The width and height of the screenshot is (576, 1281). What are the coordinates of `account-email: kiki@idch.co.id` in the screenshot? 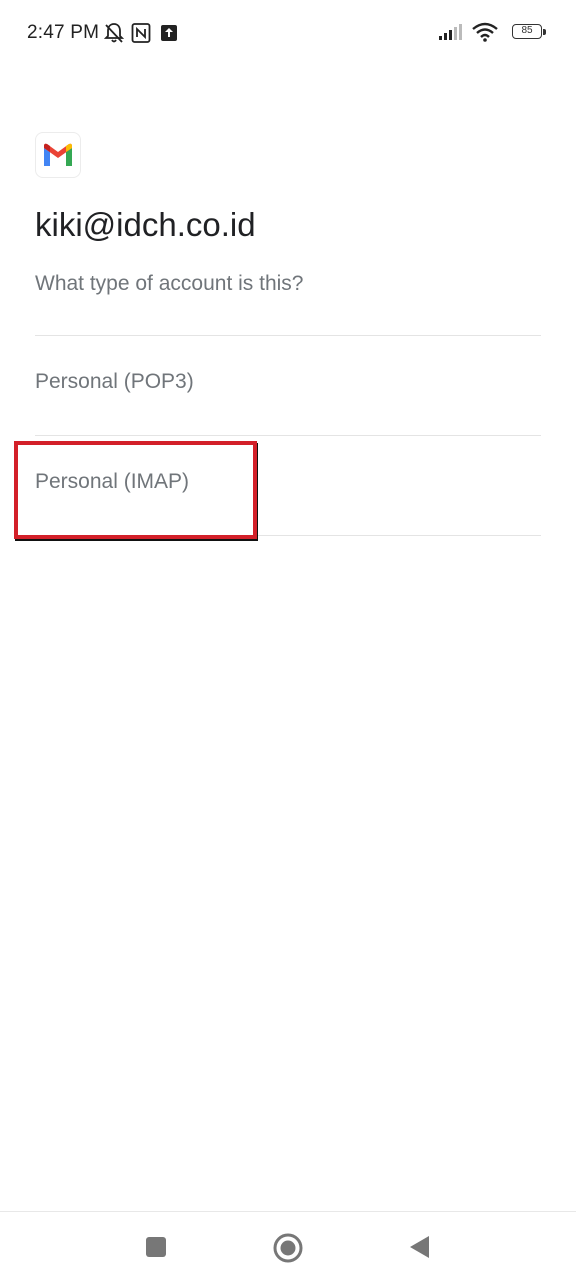 It's located at (145, 224).